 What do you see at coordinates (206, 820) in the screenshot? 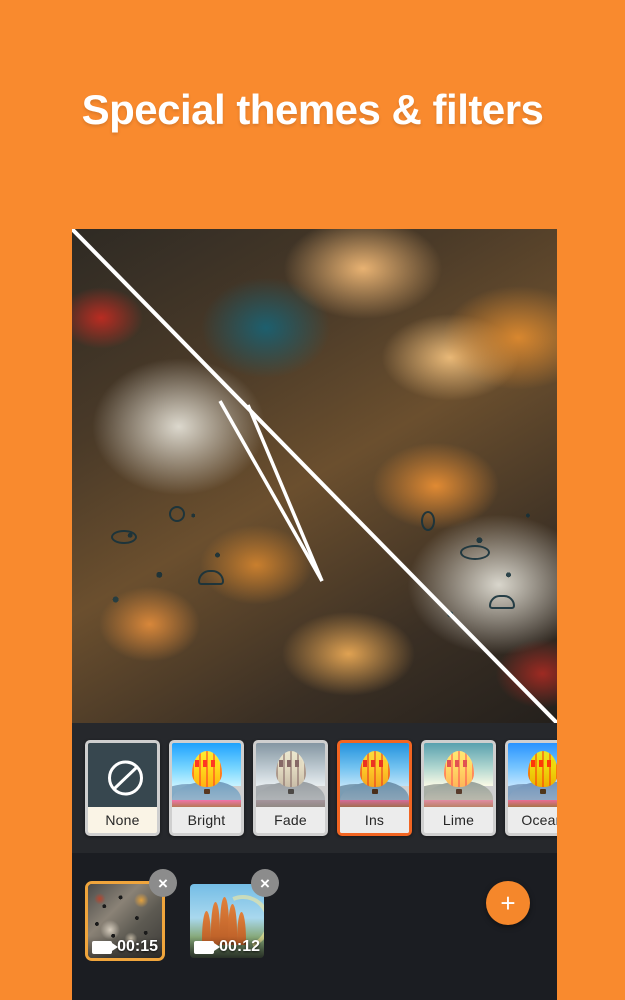
I see `filter-label: Bright` at bounding box center [206, 820].